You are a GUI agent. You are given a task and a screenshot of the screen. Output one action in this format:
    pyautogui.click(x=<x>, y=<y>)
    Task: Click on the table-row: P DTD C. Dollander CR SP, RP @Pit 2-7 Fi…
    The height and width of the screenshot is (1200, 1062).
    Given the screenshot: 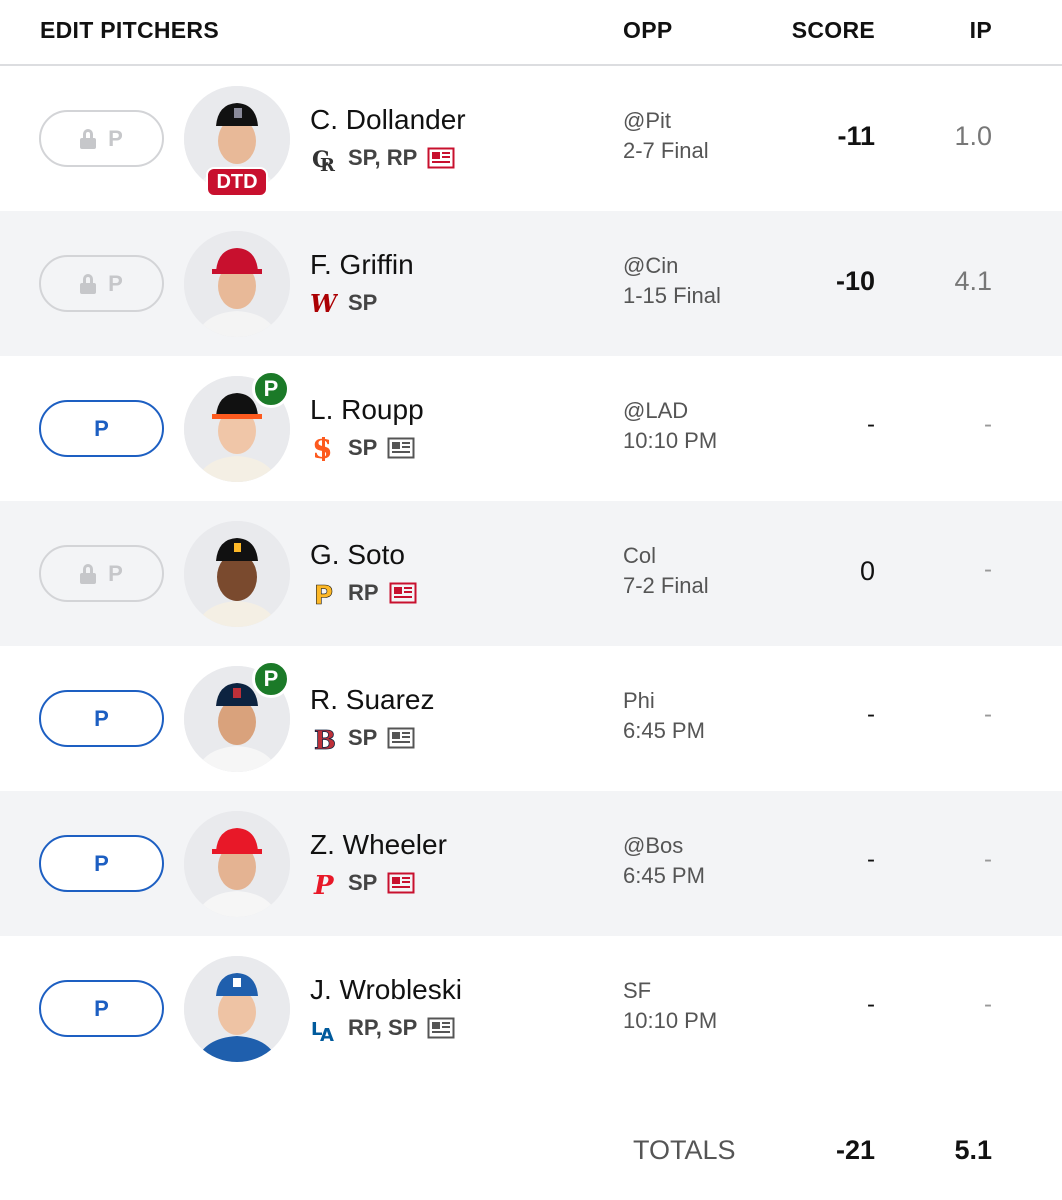 What is the action you would take?
    pyautogui.click(x=531, y=138)
    